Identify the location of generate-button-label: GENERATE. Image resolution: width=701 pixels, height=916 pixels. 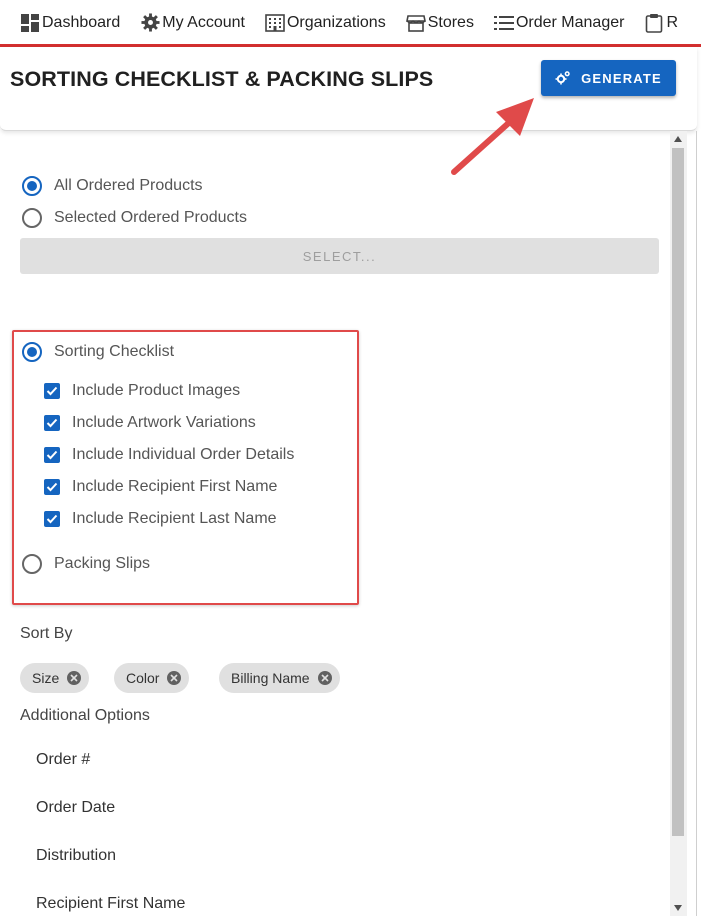
(621, 78).